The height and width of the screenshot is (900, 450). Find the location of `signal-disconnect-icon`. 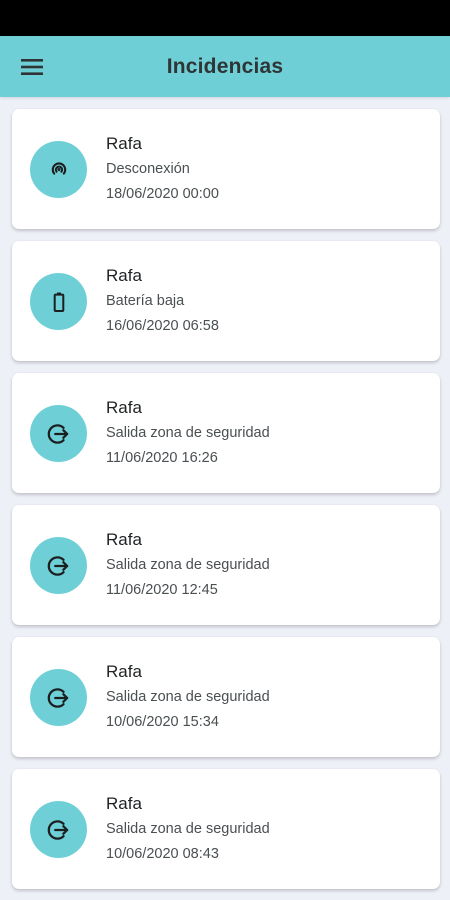

signal-disconnect-icon is located at coordinates (58, 168).